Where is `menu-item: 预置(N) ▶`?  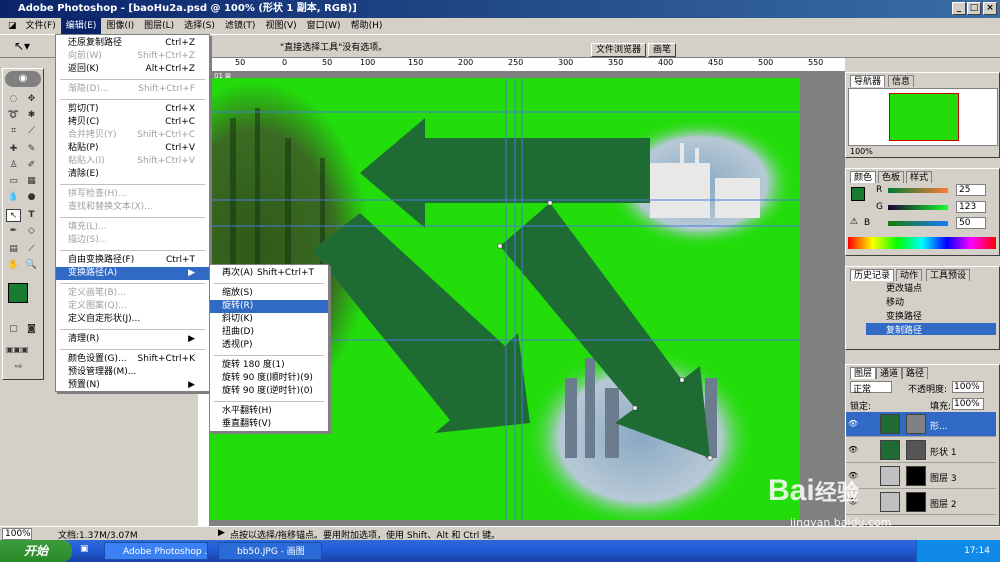
menu-item: 预置(N) ▶ is located at coordinates (132, 385).